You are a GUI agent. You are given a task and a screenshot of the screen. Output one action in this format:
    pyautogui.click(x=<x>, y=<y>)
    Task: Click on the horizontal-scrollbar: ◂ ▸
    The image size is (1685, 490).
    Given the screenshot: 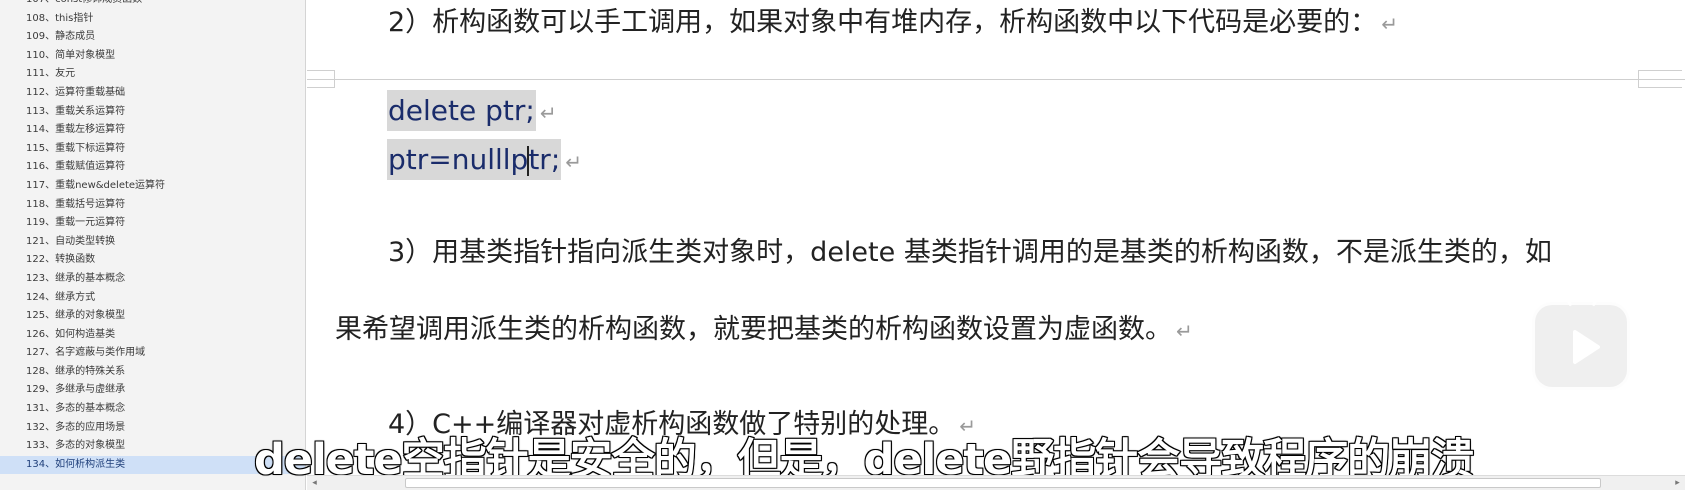 What is the action you would take?
    pyautogui.click(x=996, y=482)
    